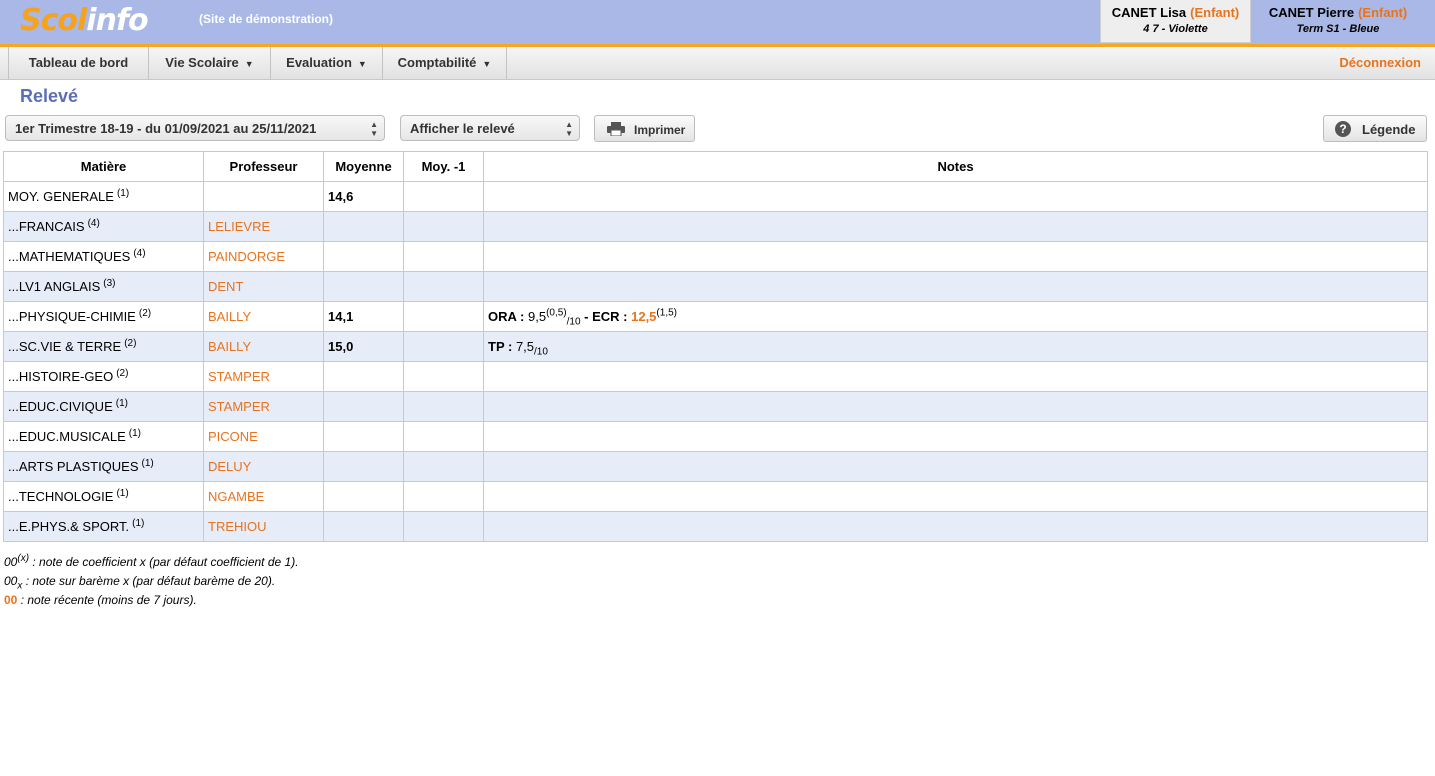 The image size is (1435, 776). I want to click on subject-cell: ...PHYSIQUE-CHIMIE (2), so click(103, 316).